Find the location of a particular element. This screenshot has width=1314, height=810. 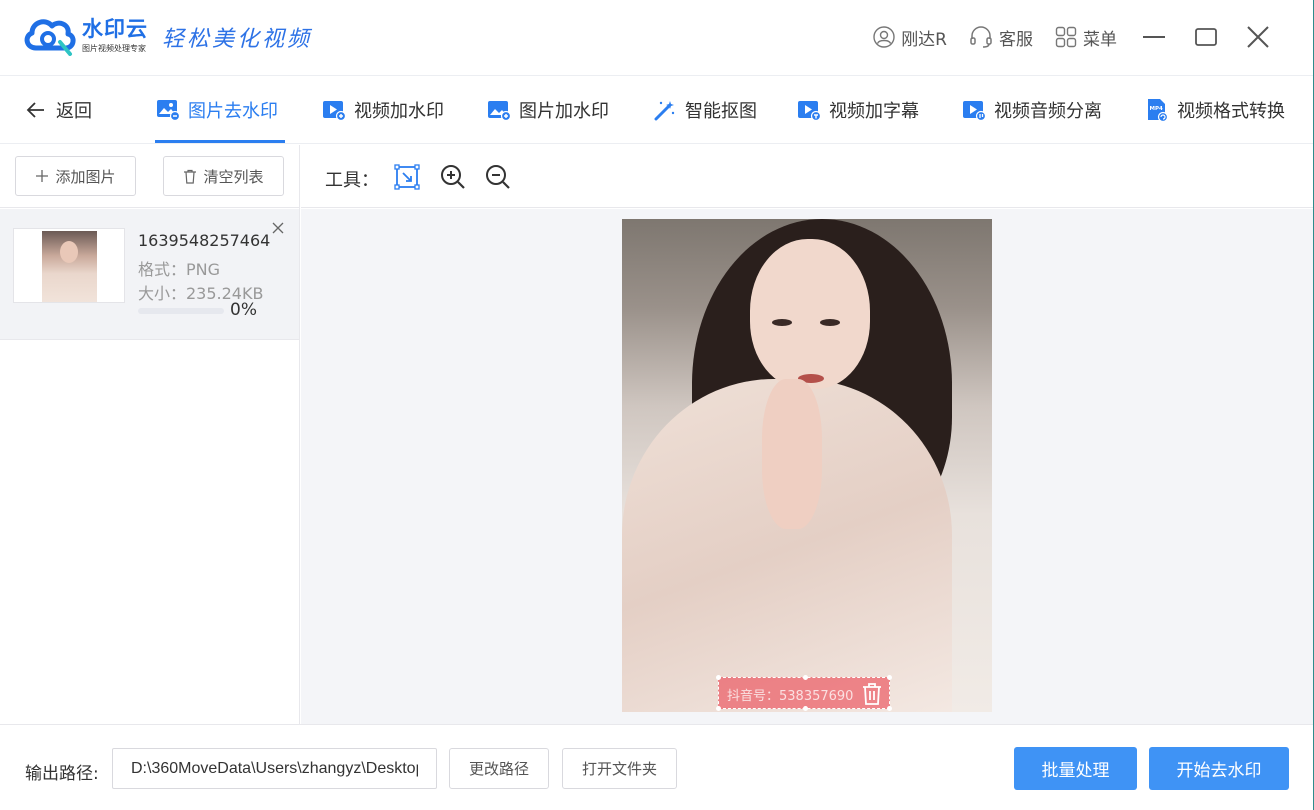

cloud-logo-icon is located at coordinates (50, 37).